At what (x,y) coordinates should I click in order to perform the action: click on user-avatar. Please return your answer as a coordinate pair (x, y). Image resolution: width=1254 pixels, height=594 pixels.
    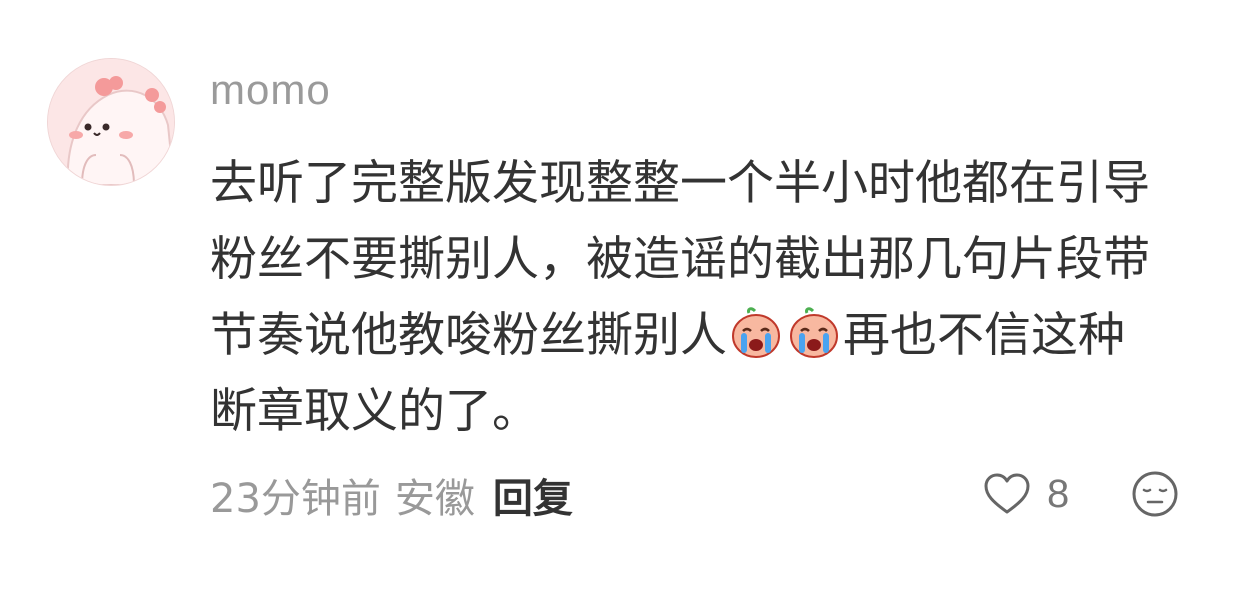
    Looking at the image, I should click on (111, 122).